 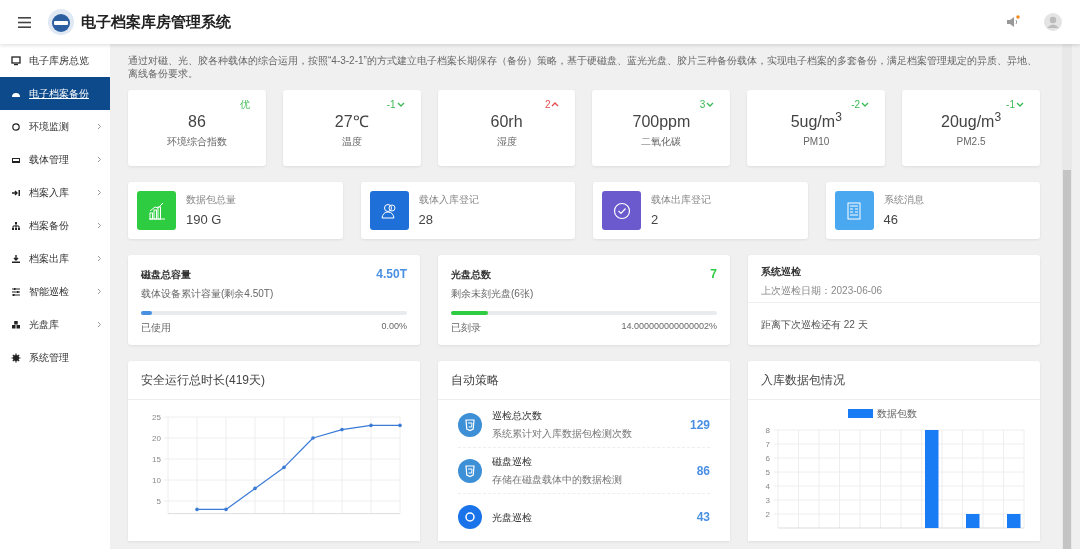 I want to click on axis-tick-label: 7, so click(x=767, y=444).